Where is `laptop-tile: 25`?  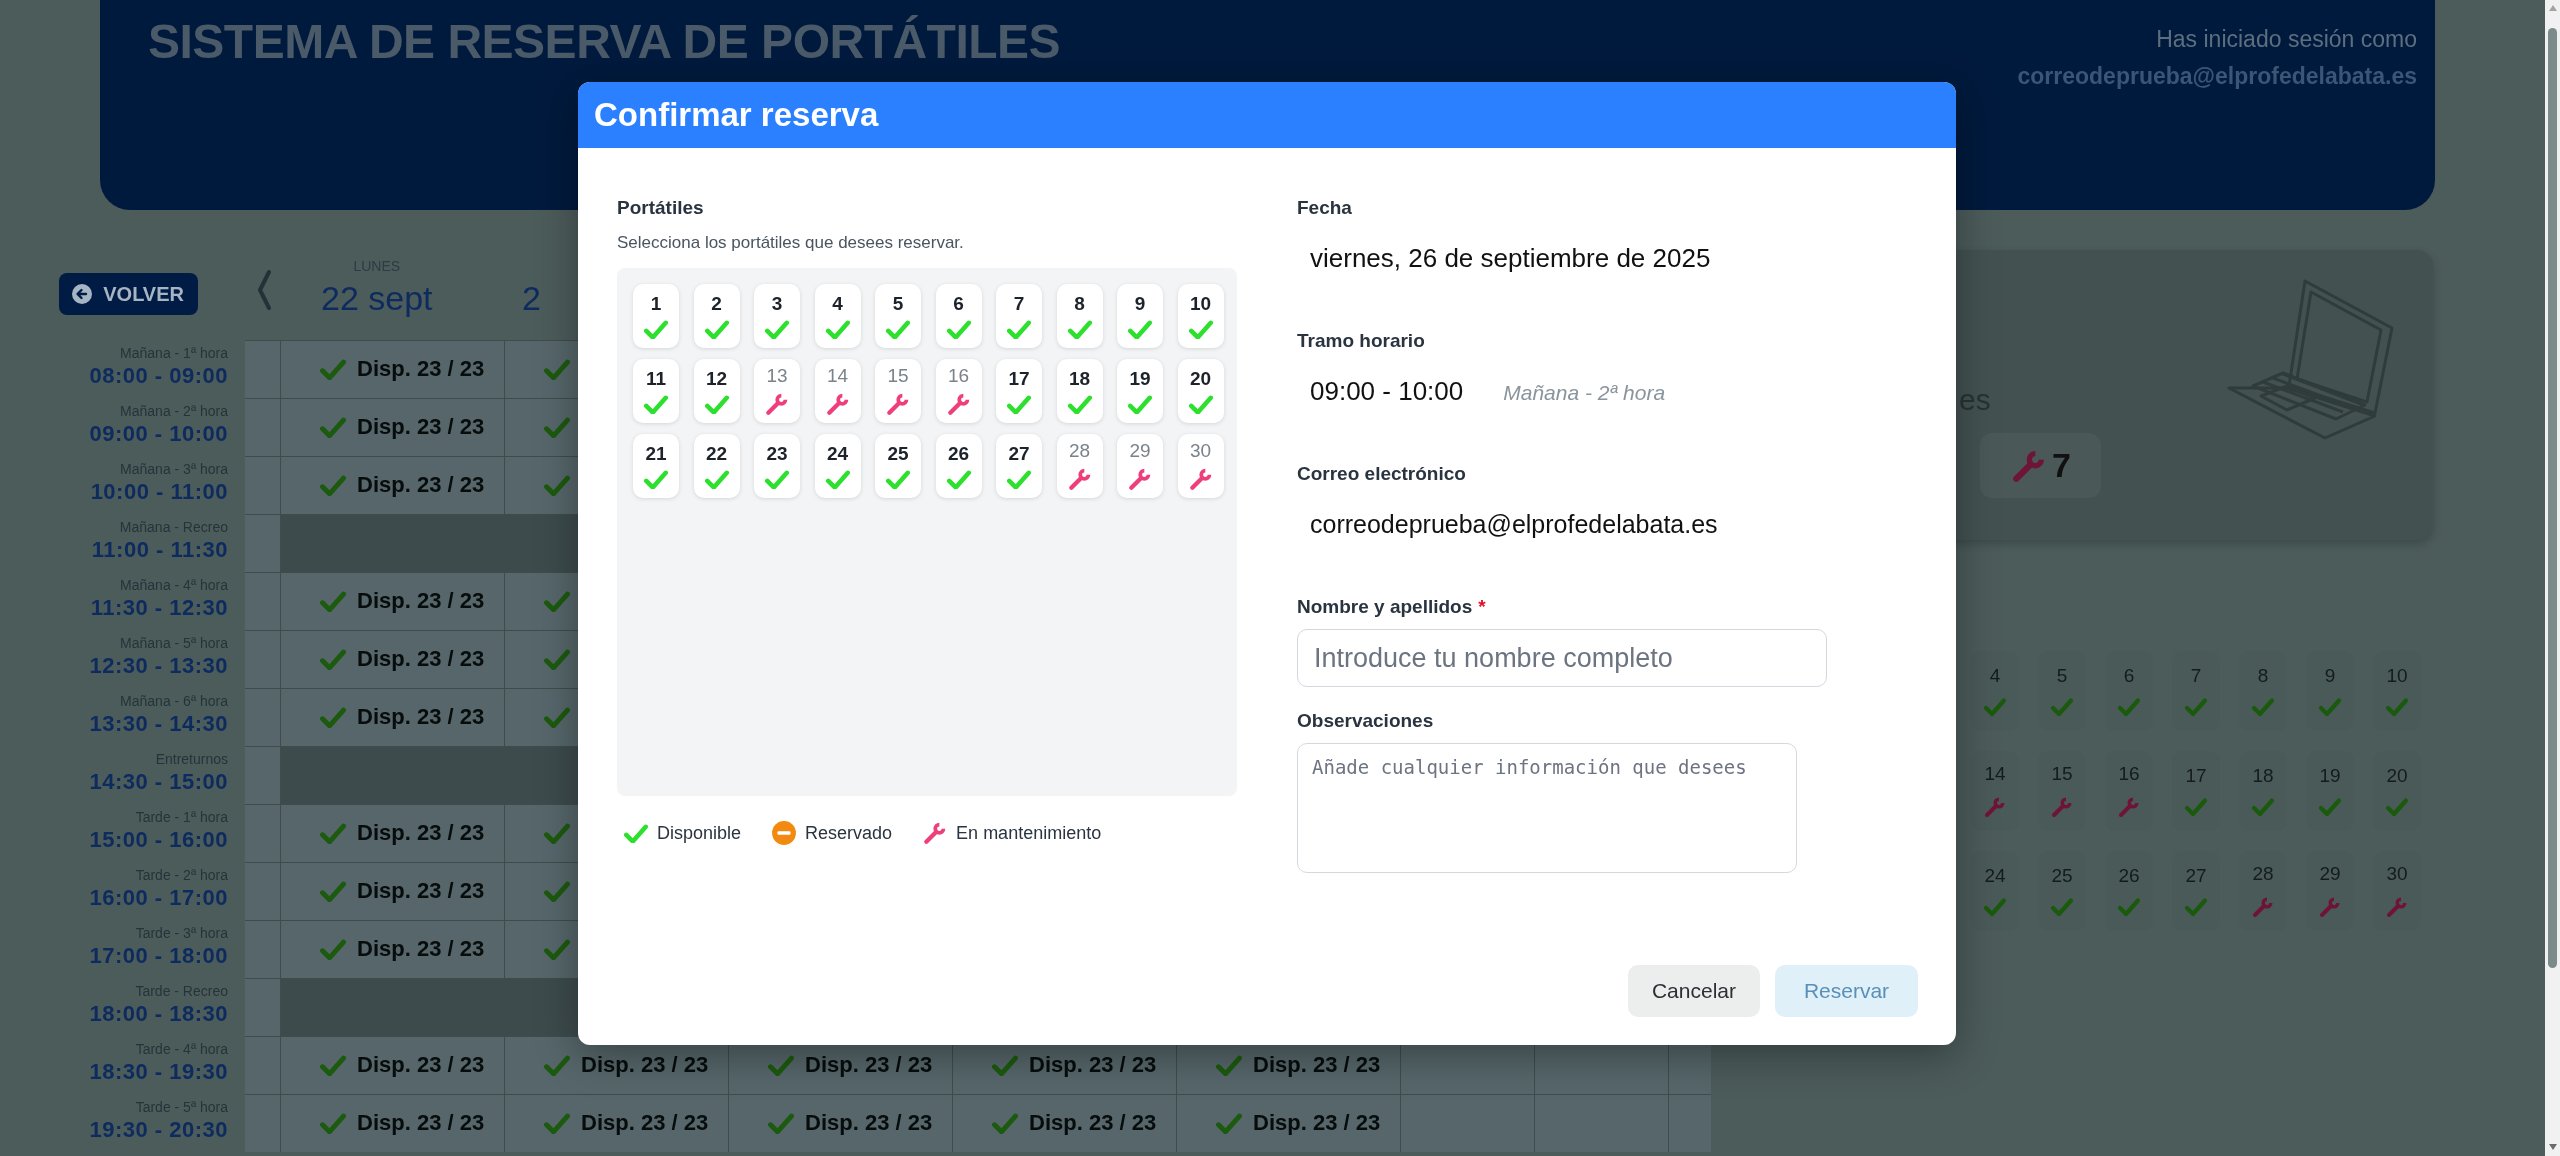
laptop-tile: 25 is located at coordinates (898, 466).